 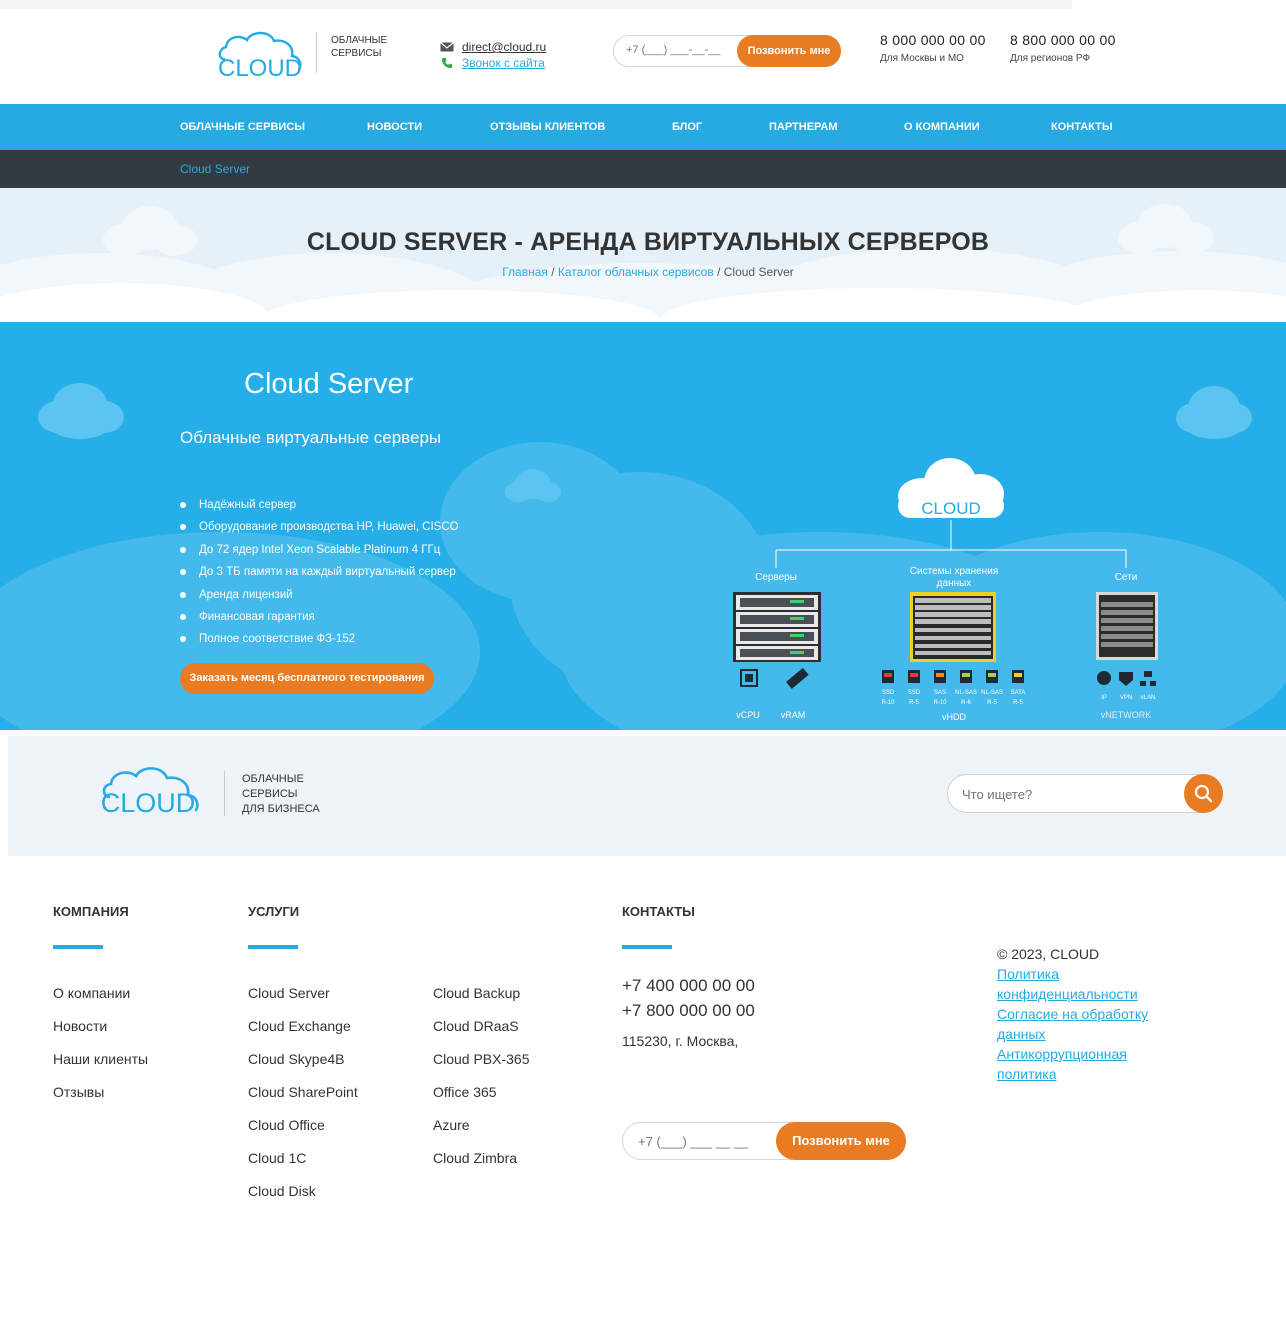 What do you see at coordinates (91, 911) in the screenshot?
I see `company-heading: КОМПАНИЯ` at bounding box center [91, 911].